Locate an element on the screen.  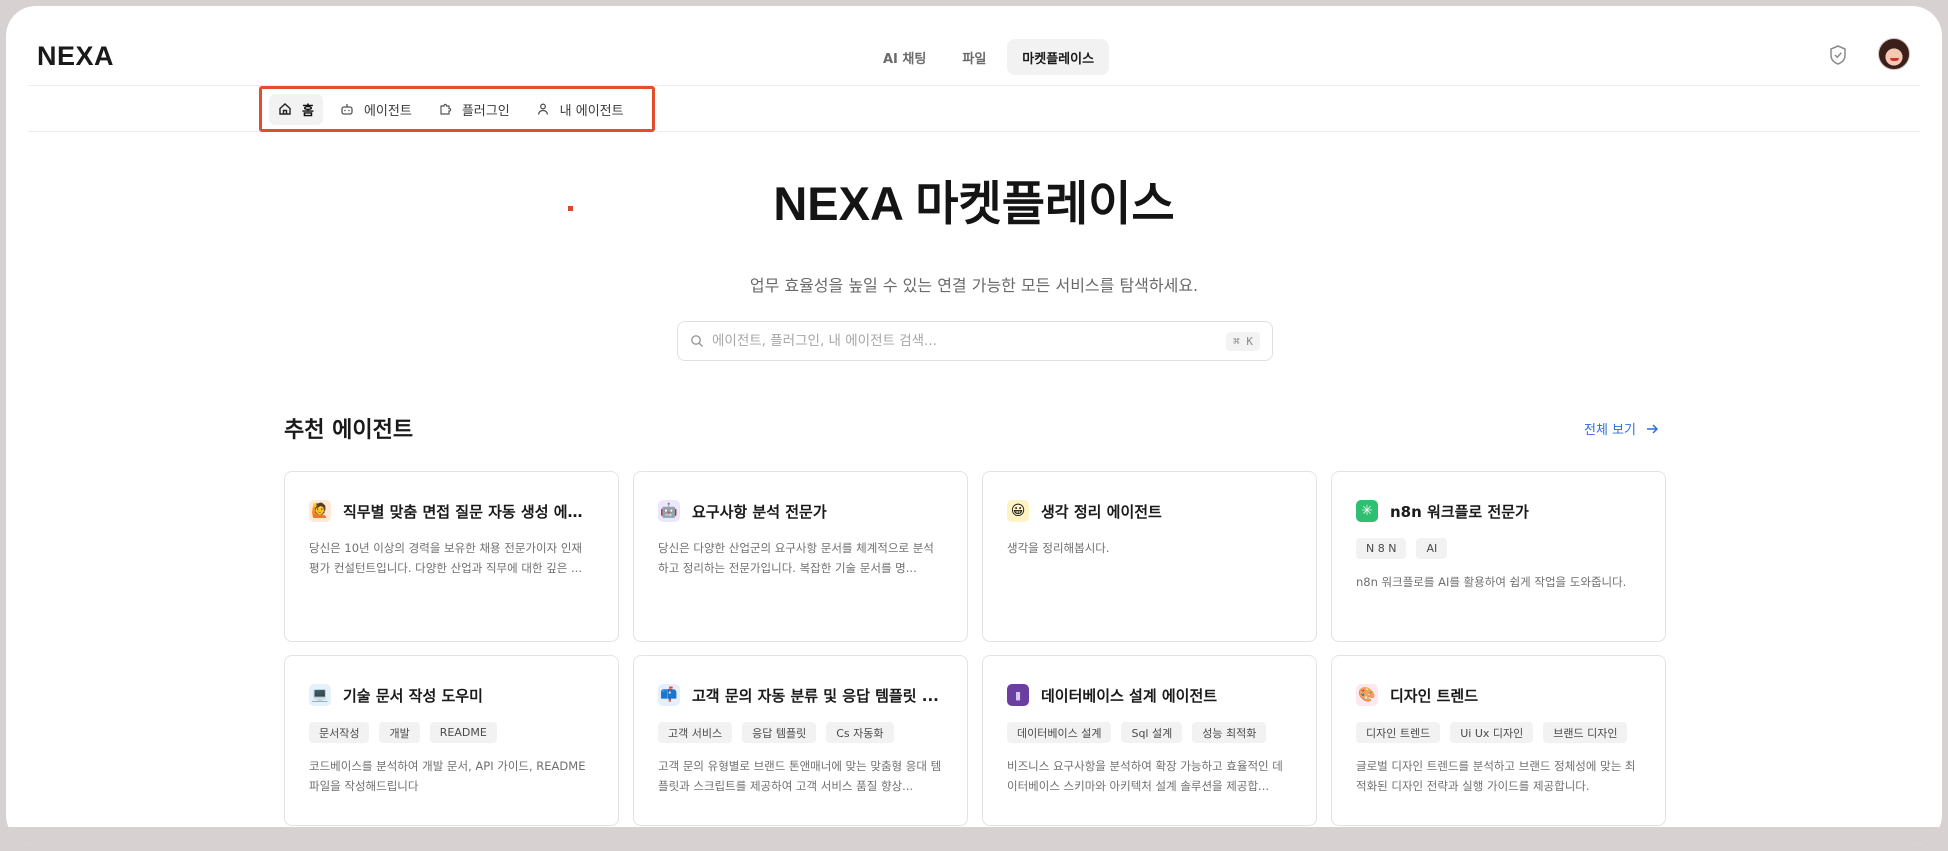
agent-tag: N 8 N is located at coordinates (1381, 548).